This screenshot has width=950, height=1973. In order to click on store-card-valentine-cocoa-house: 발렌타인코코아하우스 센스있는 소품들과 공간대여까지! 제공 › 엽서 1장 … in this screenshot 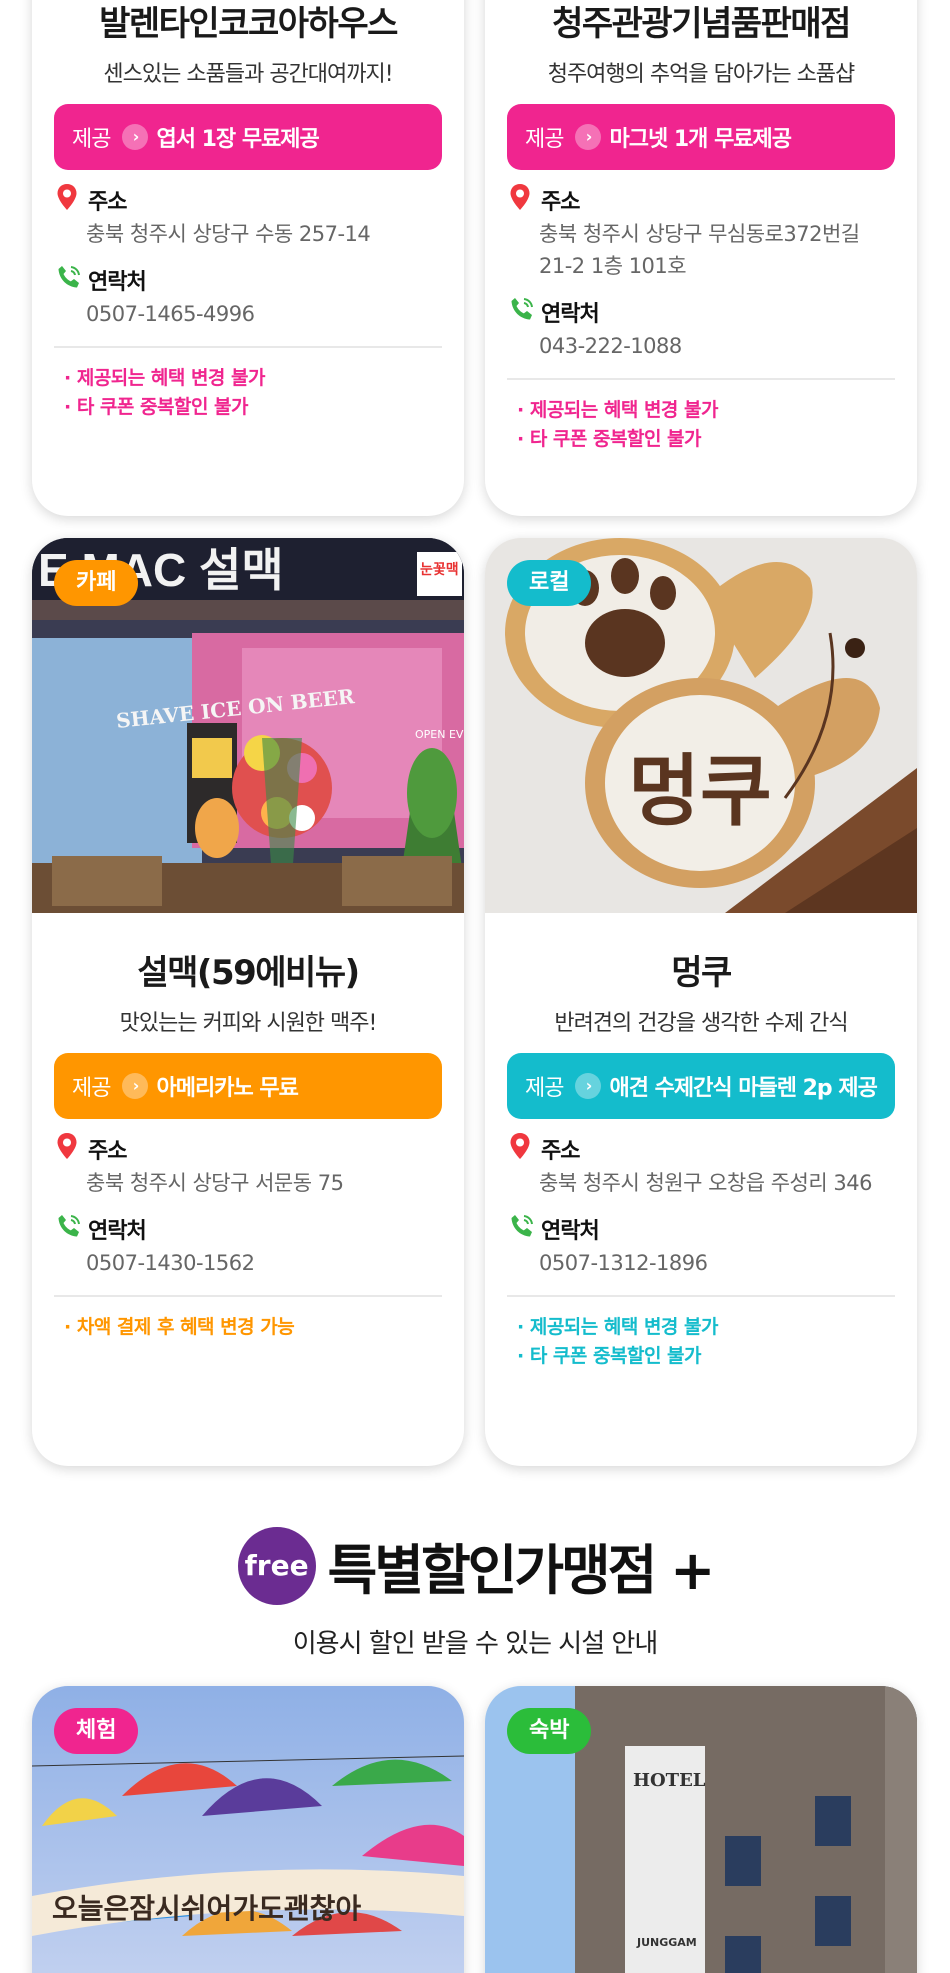, I will do `click(248, 258)`.